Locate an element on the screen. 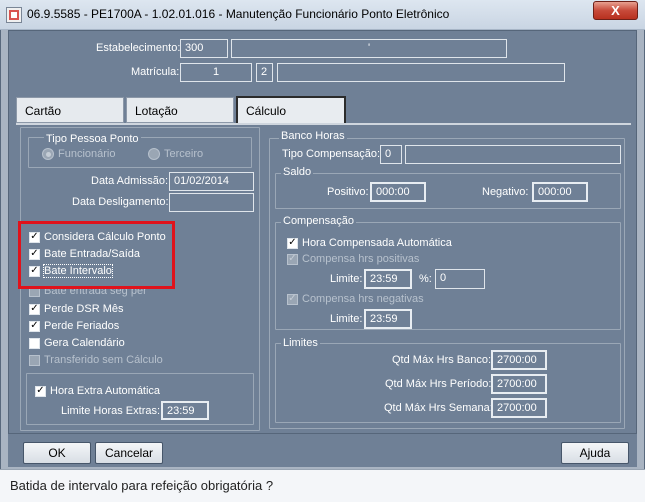 This screenshot has height=502, width=645. checkbox-compensa-positivas: ✓ Compensa hrs positivas is located at coordinates (353, 259).